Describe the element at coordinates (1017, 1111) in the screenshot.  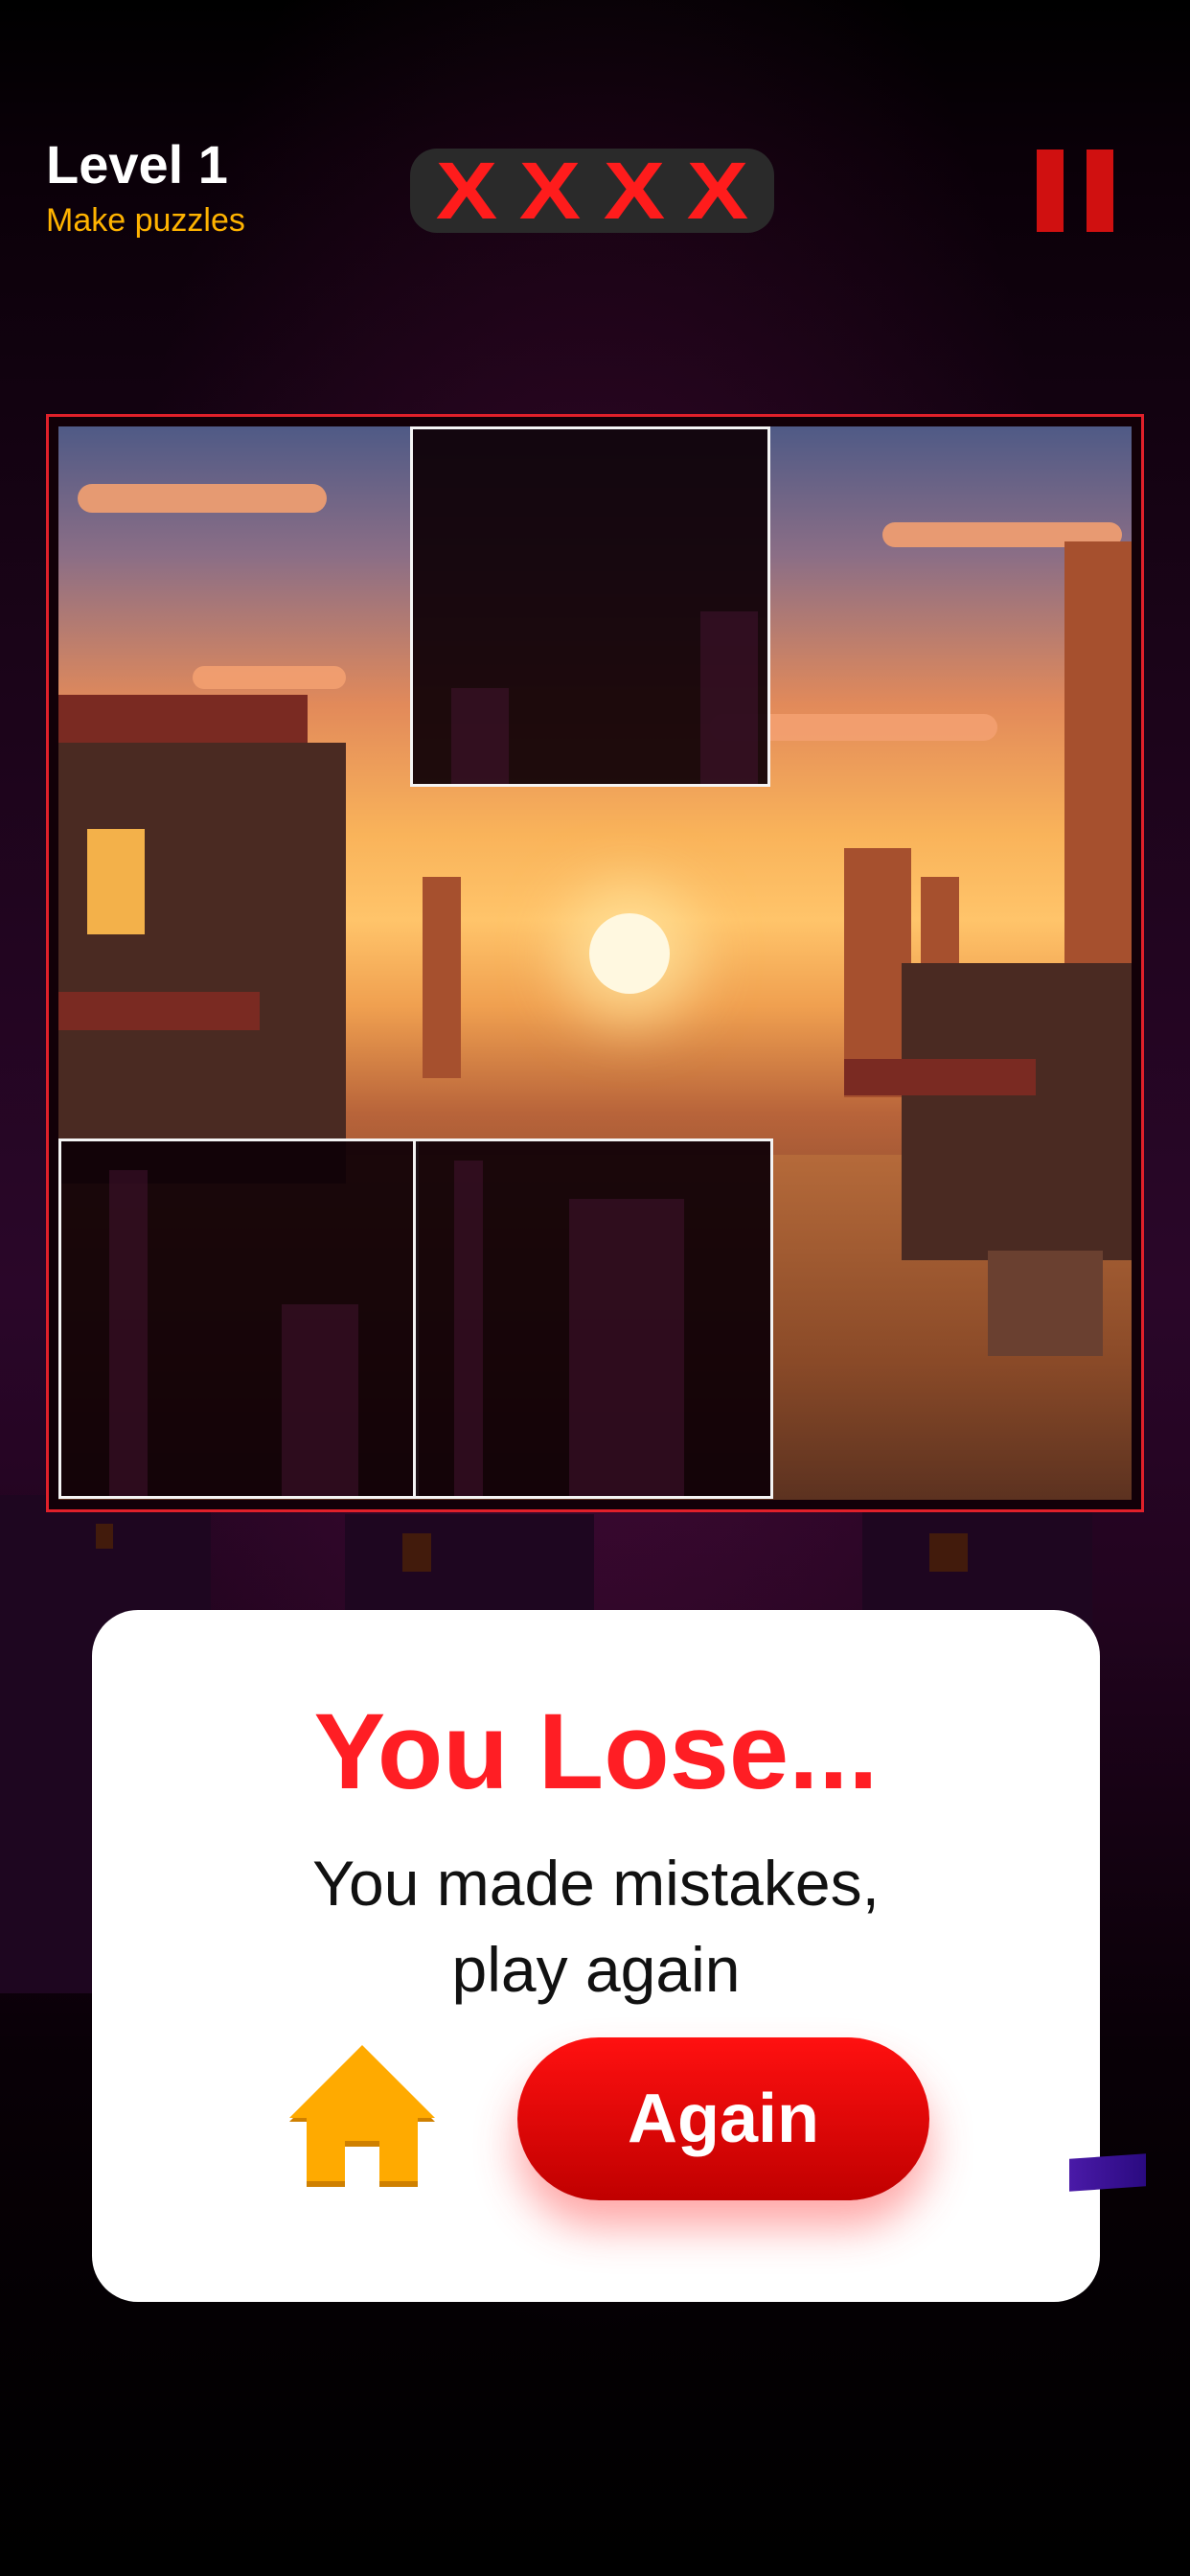
I see `street-building` at that location.